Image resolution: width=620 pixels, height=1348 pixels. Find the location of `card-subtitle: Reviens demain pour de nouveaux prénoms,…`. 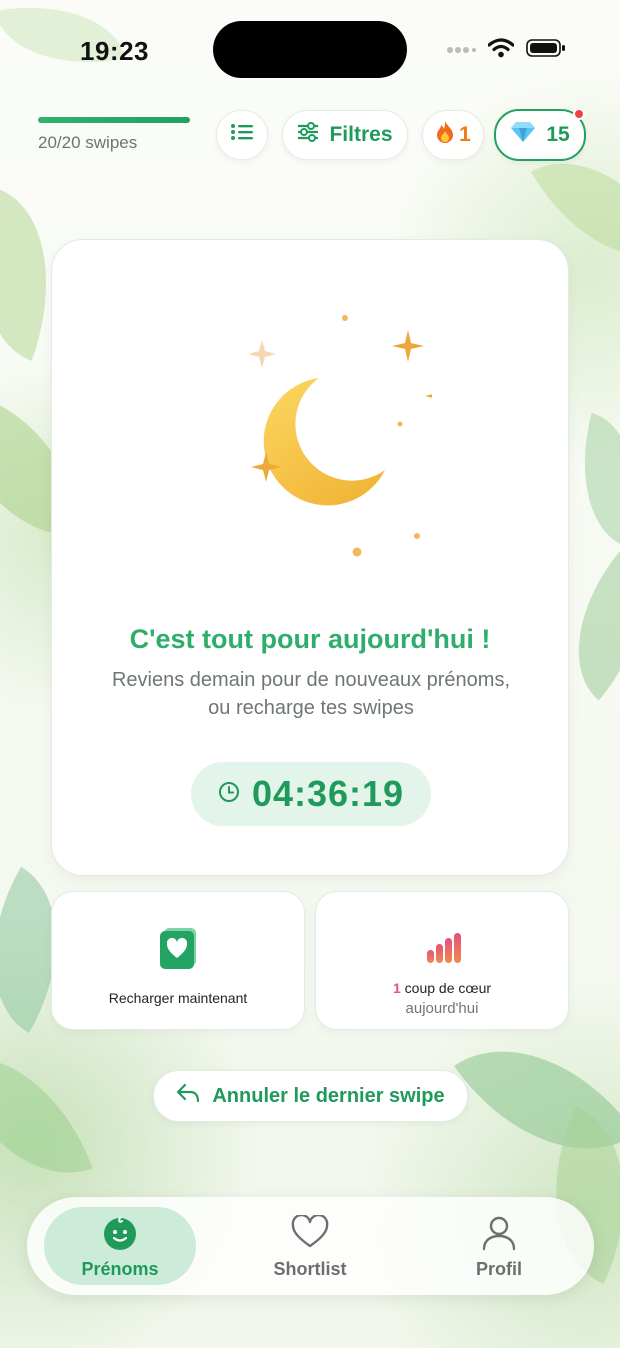

card-subtitle: Reviens demain pour de nouveaux prénoms,… is located at coordinates (311, 694).